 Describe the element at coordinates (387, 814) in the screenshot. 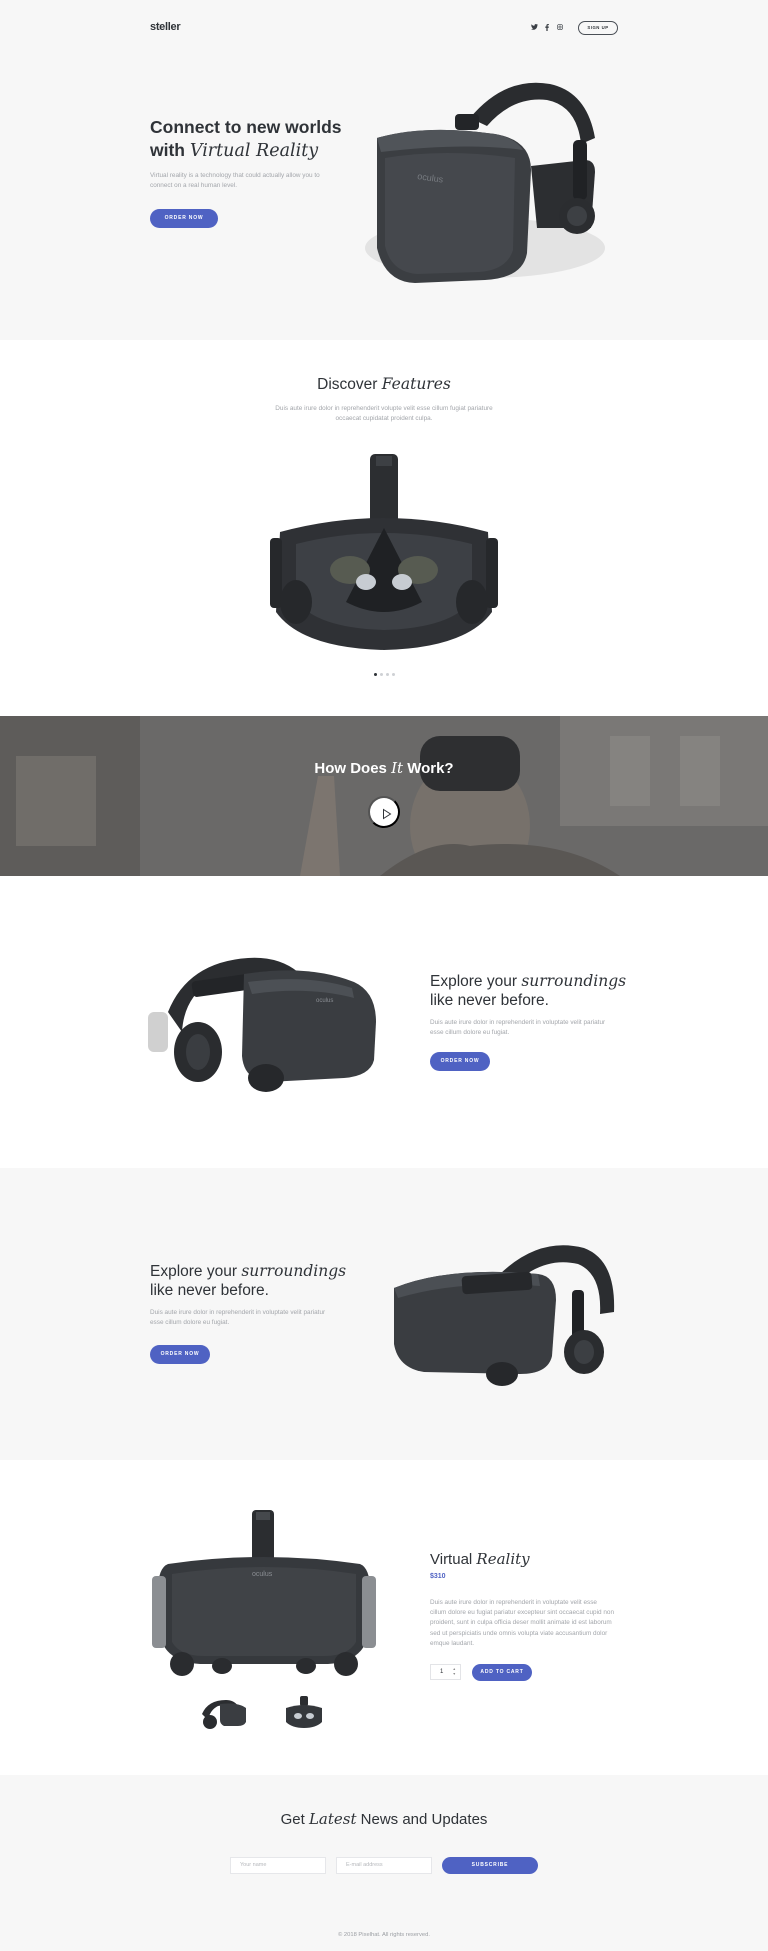

I see `play-icon` at that location.